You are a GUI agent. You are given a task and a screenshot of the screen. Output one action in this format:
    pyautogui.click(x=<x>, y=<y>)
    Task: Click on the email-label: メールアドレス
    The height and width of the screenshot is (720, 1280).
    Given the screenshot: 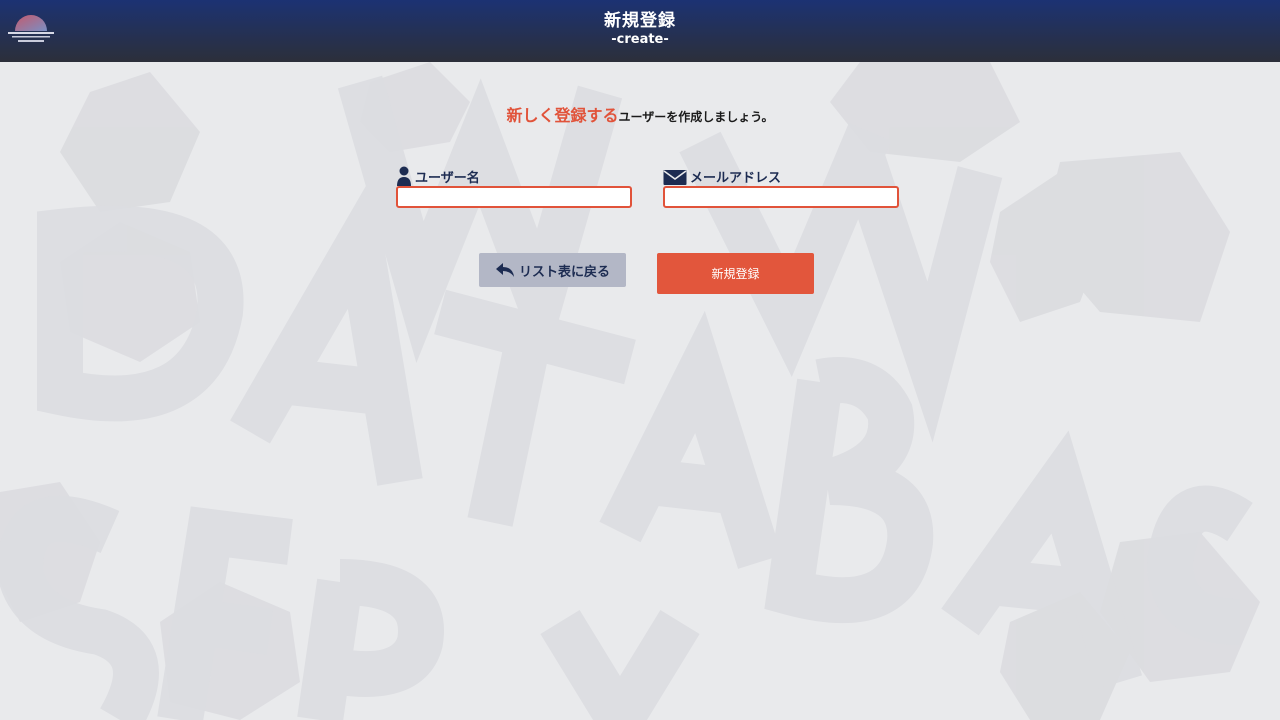 What is the action you would take?
    pyautogui.click(x=781, y=174)
    